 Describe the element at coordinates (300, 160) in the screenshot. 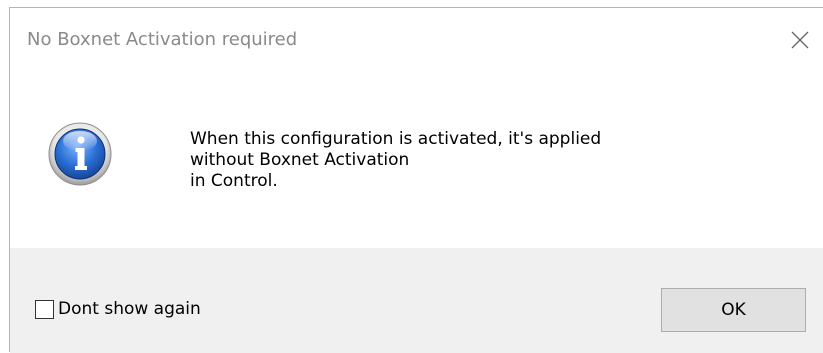

I see `message-line-2: without Boxnet Activation` at that location.